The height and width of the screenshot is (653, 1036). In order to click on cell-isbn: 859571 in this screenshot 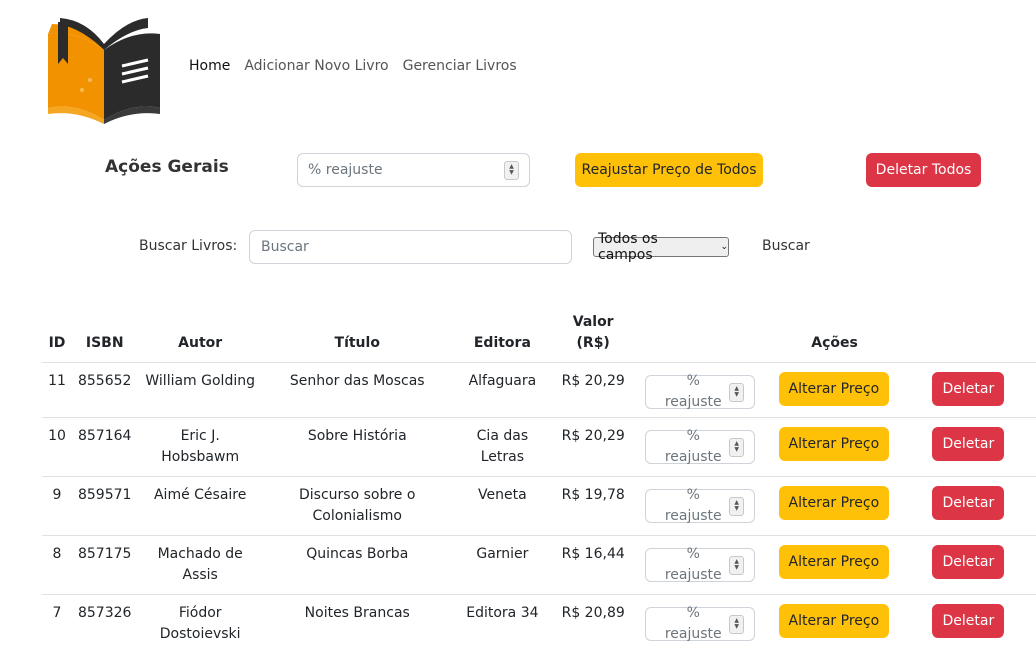, I will do `click(104, 506)`.